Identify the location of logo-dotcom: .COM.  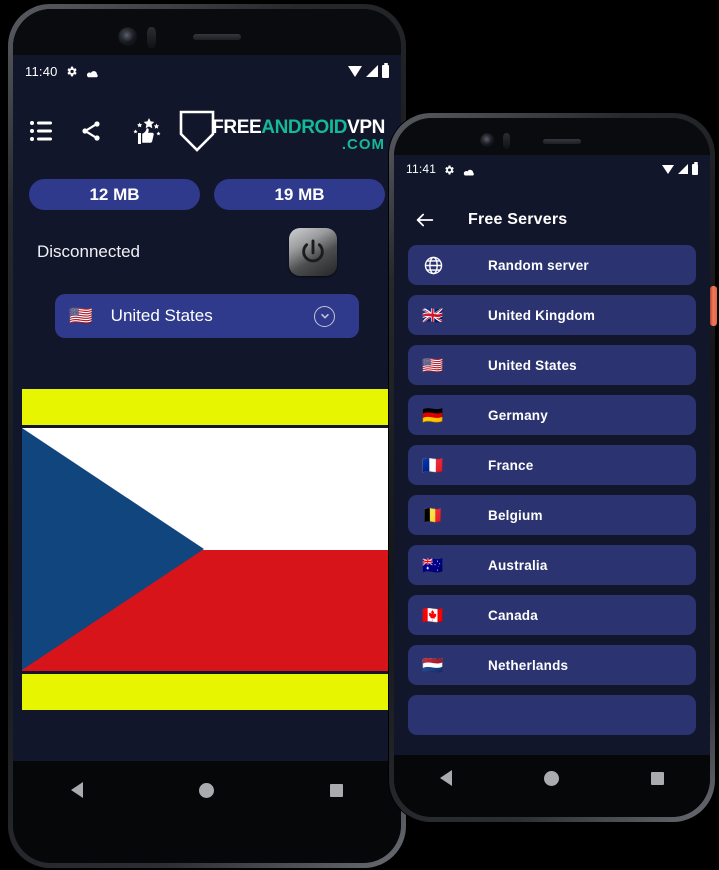
(363, 144).